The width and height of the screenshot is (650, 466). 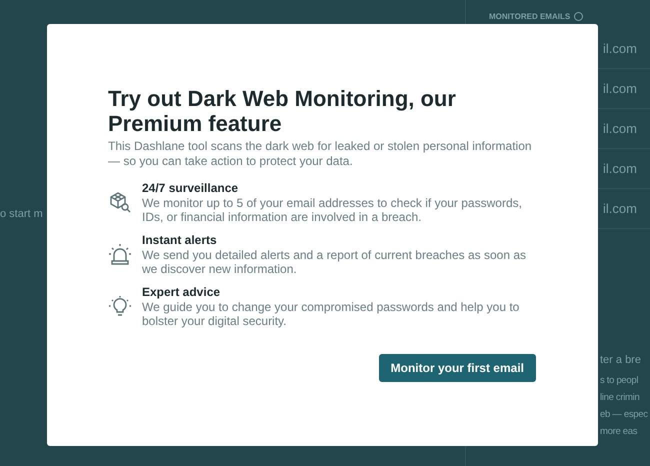 What do you see at coordinates (457, 368) in the screenshot?
I see `monitor-email-button: Monitor your first email` at bounding box center [457, 368].